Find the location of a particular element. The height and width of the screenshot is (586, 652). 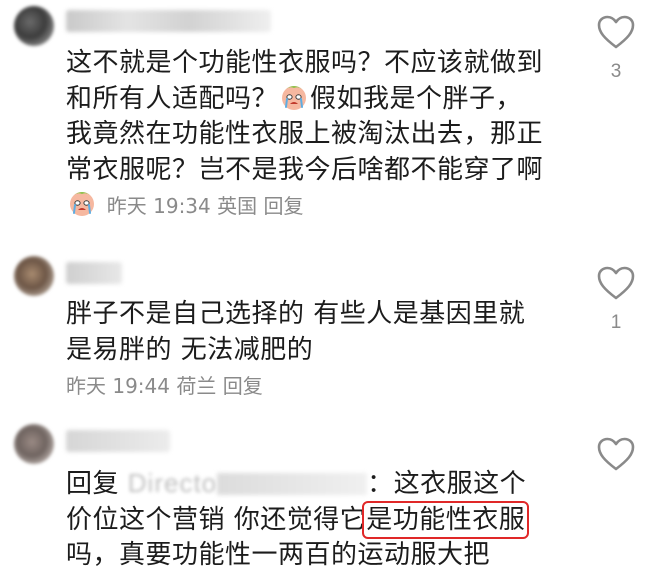

timestamp-location: 昨天 19:44 荷兰 is located at coordinates (141, 386).